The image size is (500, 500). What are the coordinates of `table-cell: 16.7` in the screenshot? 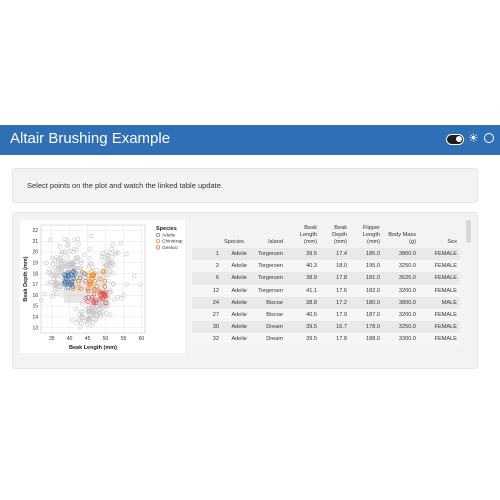 It's located at (341, 327).